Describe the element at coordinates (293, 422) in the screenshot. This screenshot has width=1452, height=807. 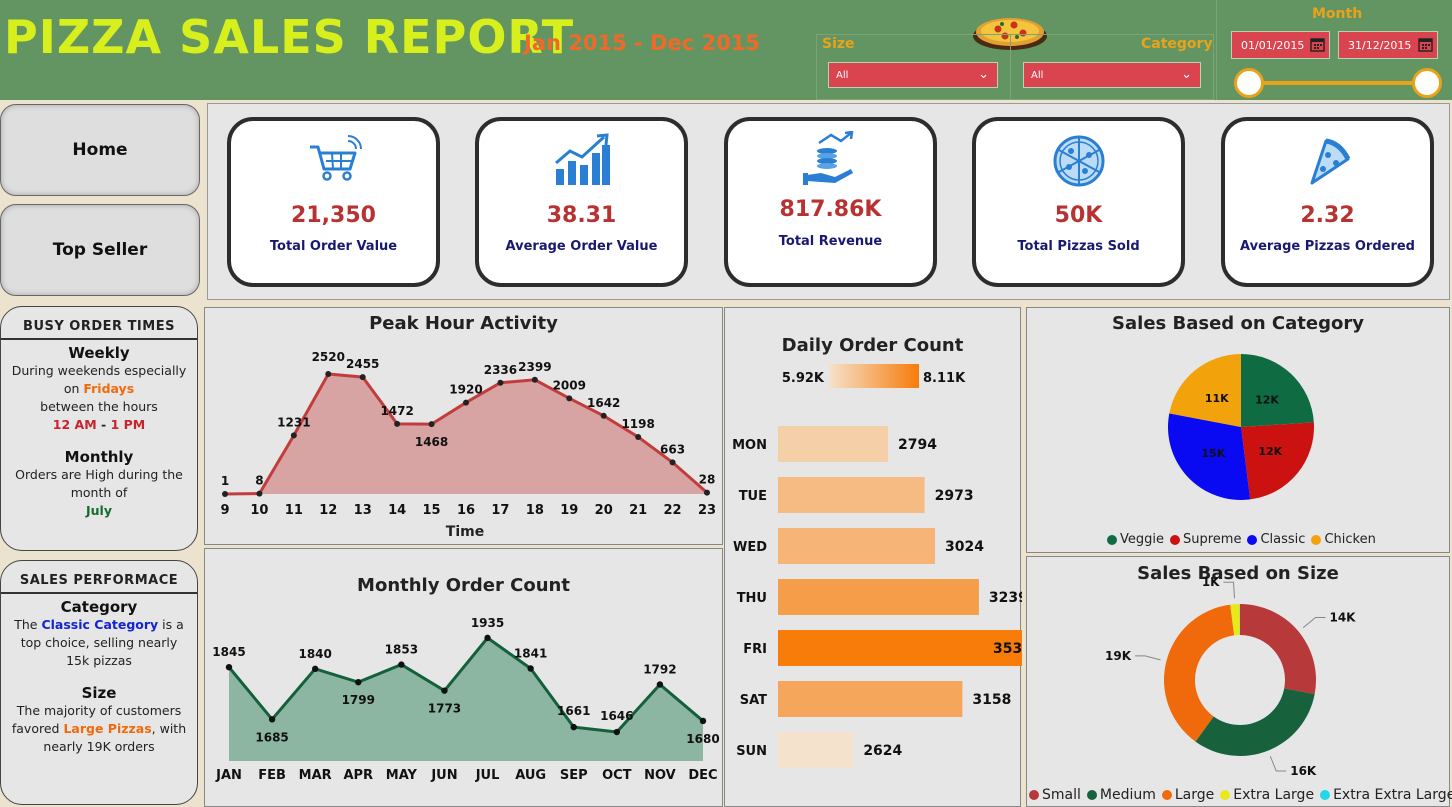
I see `data-label: 1231` at that location.